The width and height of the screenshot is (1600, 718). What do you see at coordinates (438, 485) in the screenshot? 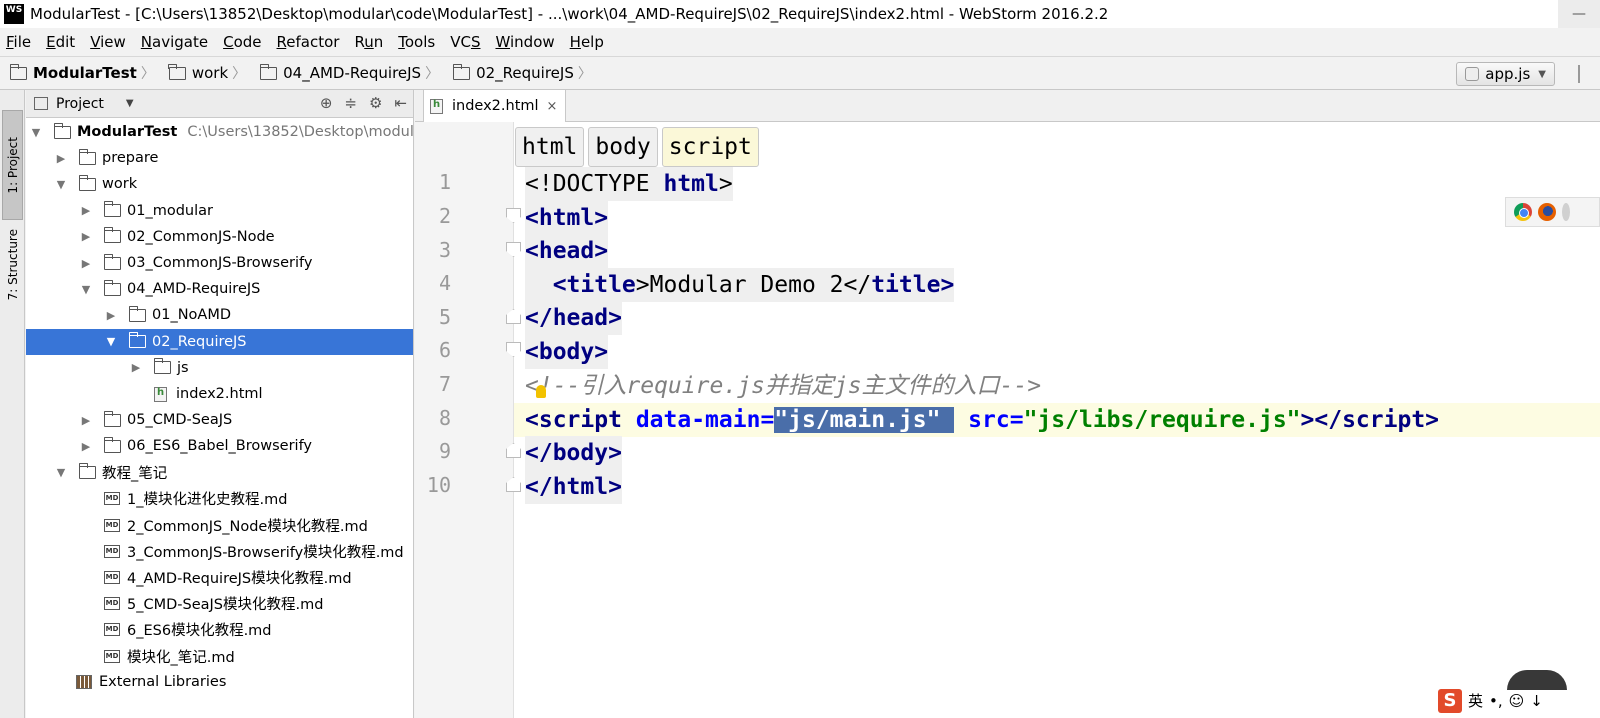
I see `line-number: 10` at bounding box center [438, 485].